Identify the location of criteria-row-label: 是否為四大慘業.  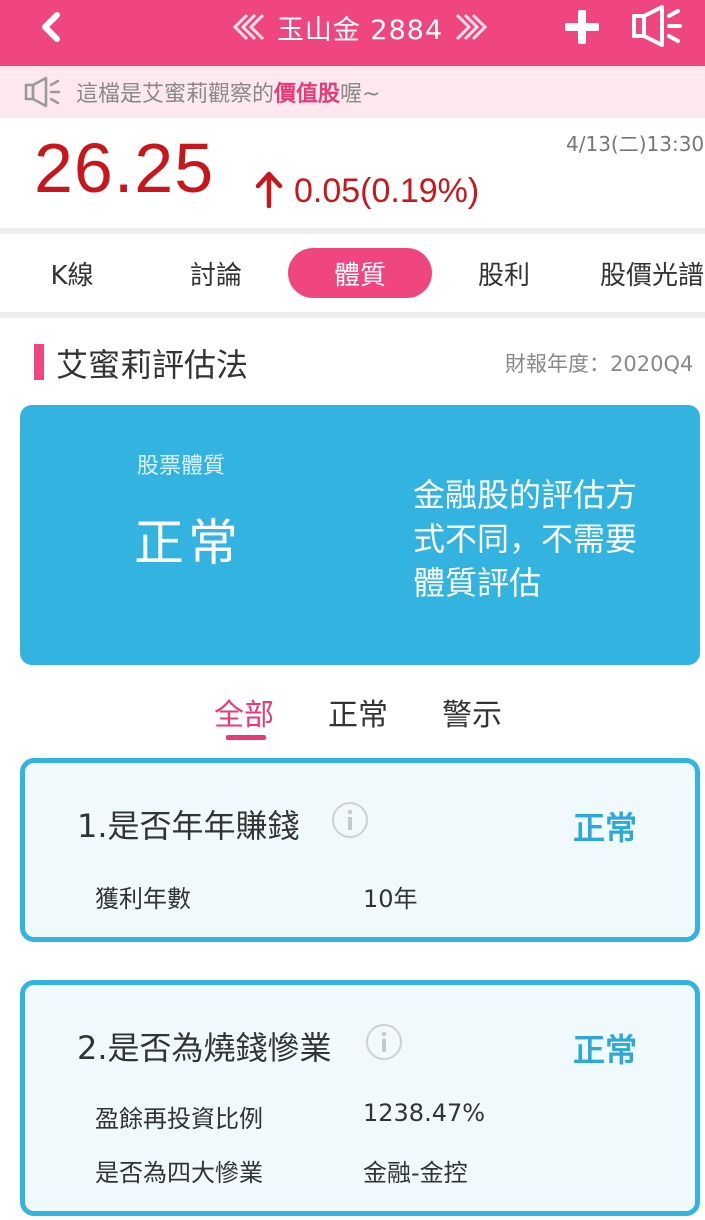
(179, 1173).